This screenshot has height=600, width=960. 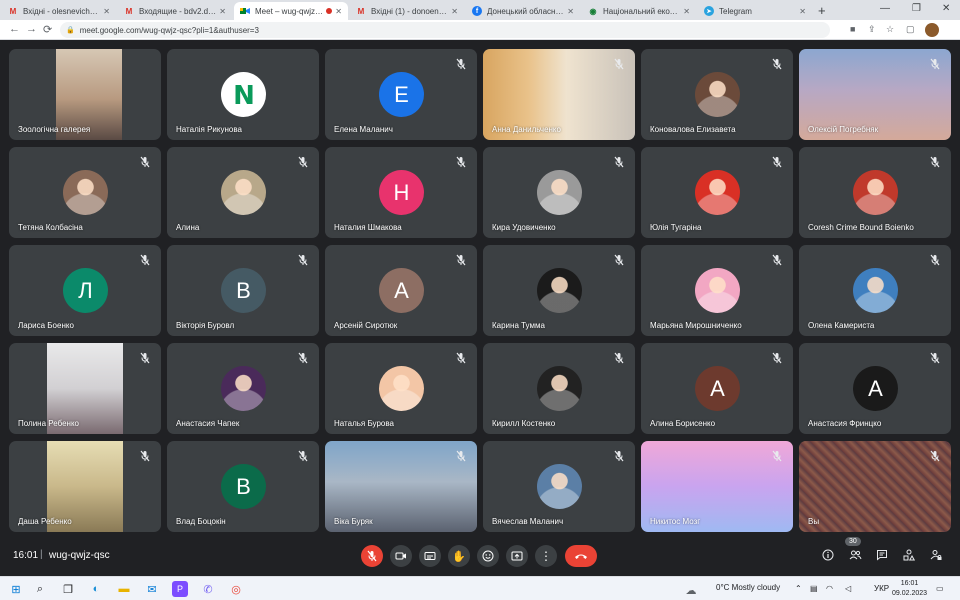 What do you see at coordinates (848, 588) in the screenshot?
I see `volume-icon: ◁` at bounding box center [848, 588].